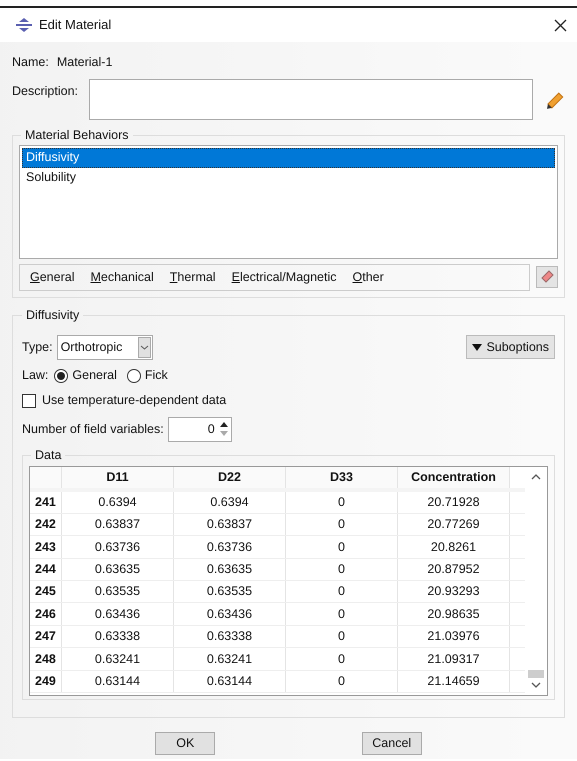 The image size is (577, 761). I want to click on column-header: D11, so click(118, 477).